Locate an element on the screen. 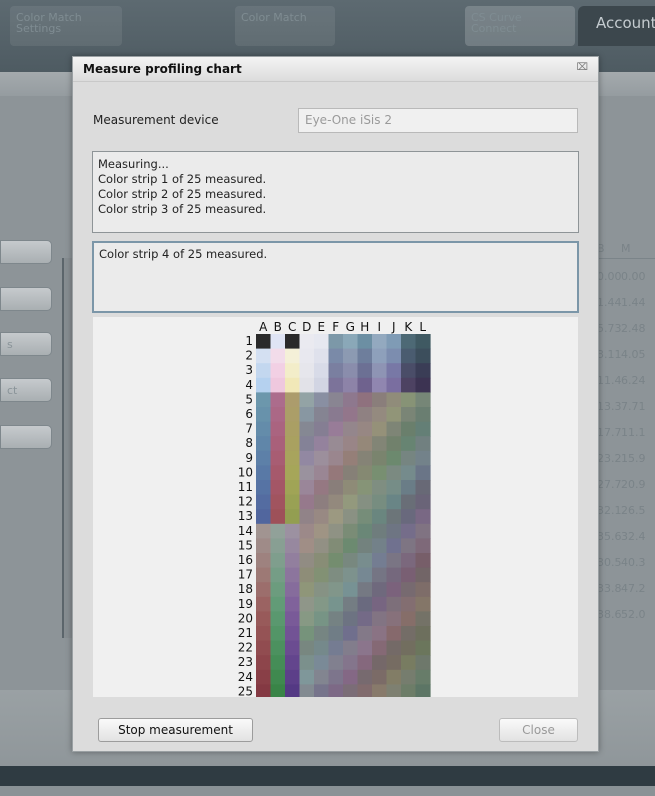  tab-color-match-settings: Color Match Settings is located at coordinates (66, 26).